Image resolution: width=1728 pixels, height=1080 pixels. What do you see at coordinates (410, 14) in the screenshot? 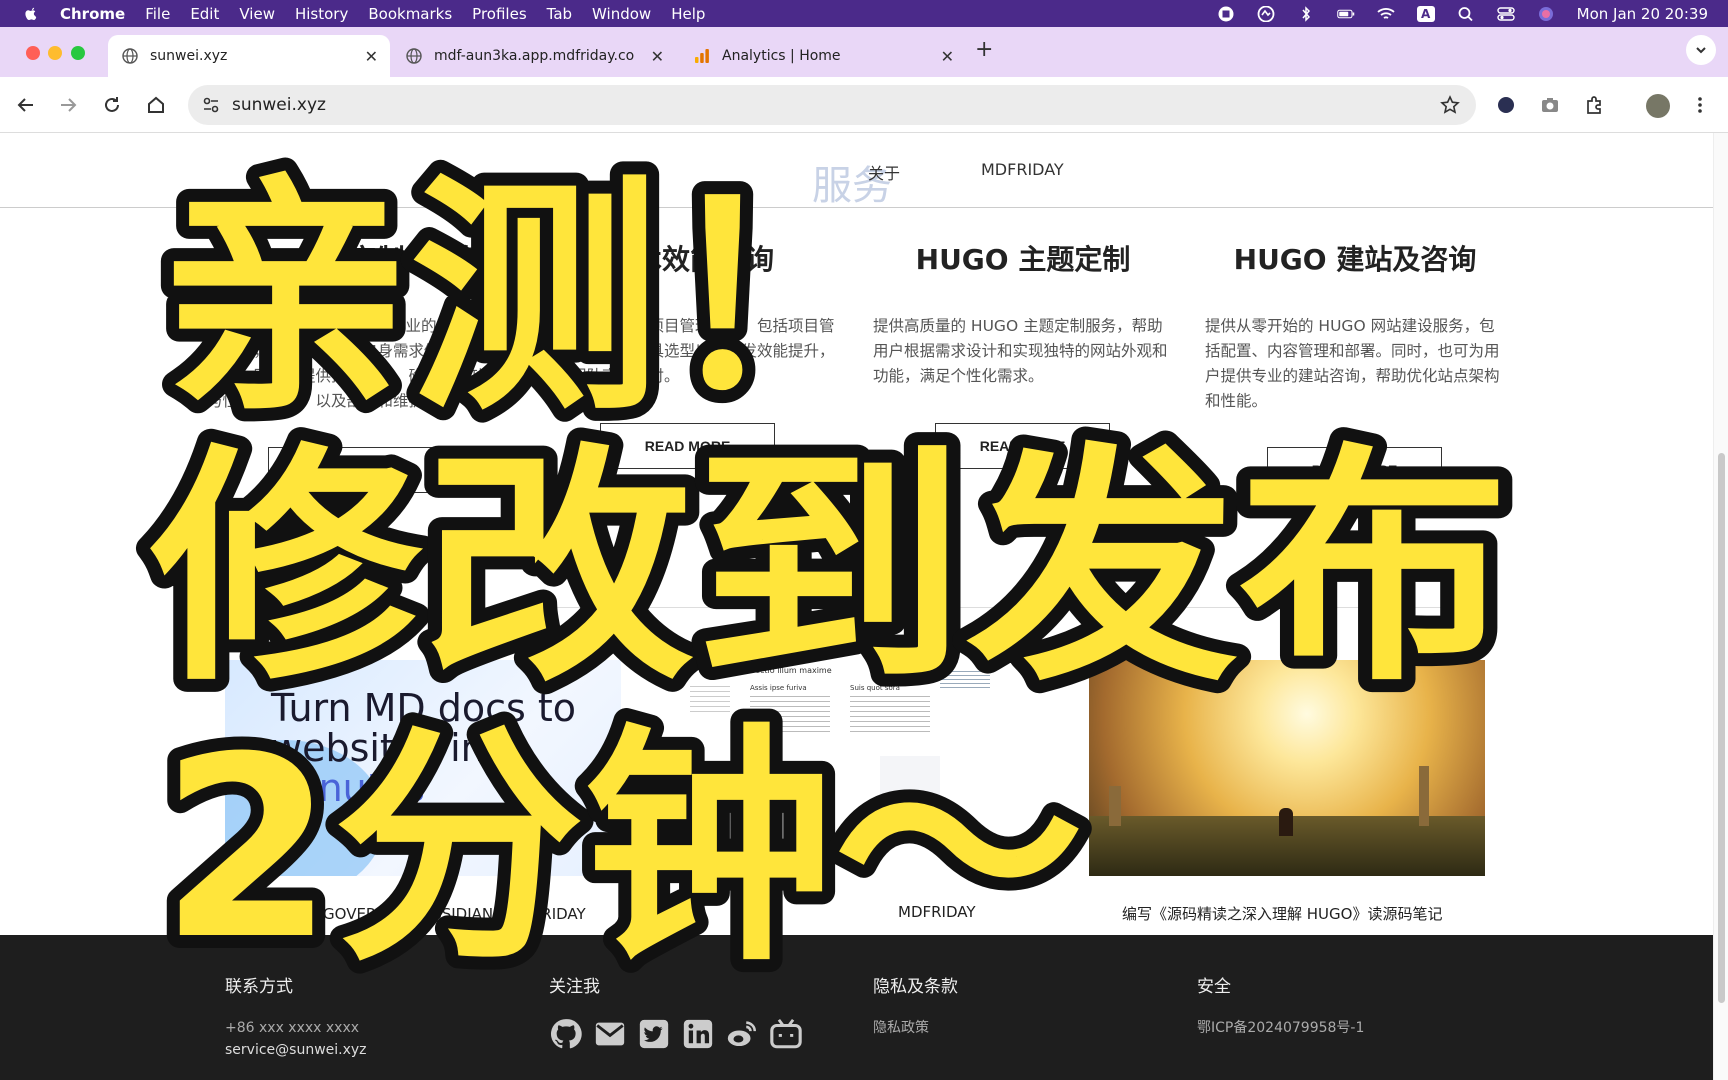
I see `menu-bookmarks: Bookmarks` at bounding box center [410, 14].